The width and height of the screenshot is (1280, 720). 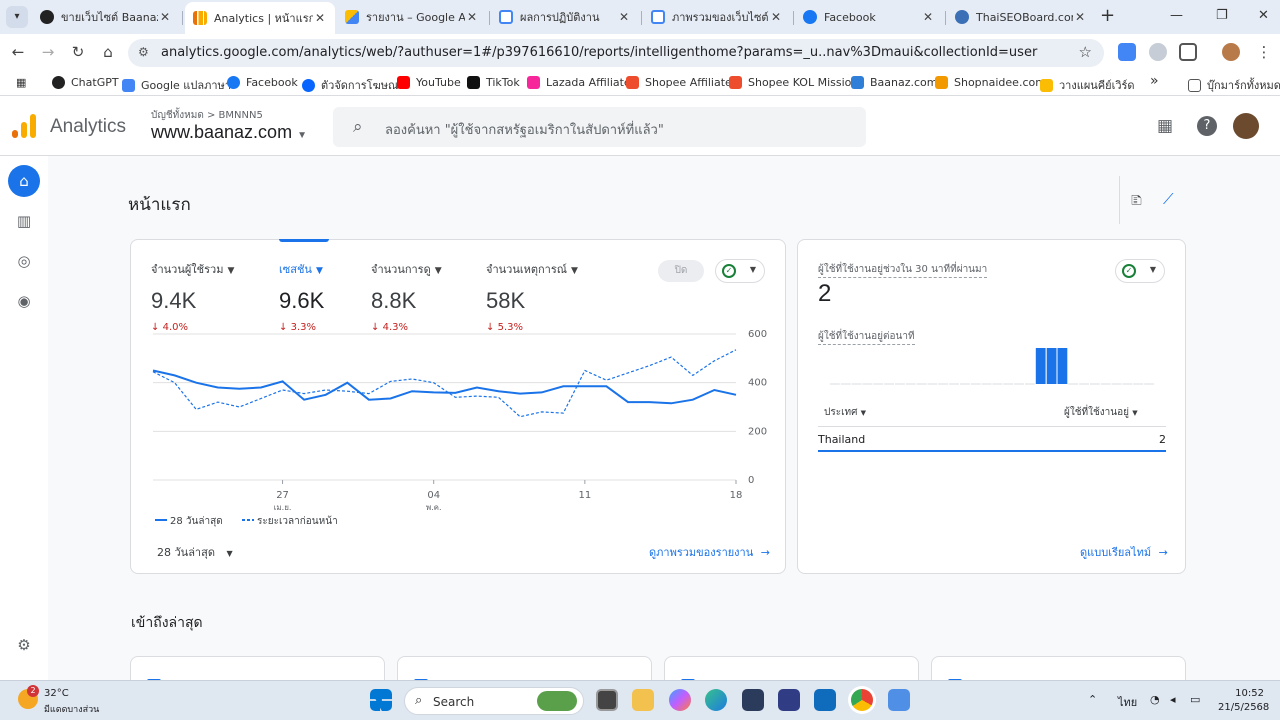 What do you see at coordinates (17, 17) in the screenshot?
I see `tab-search-icon: ▾` at bounding box center [17, 17].